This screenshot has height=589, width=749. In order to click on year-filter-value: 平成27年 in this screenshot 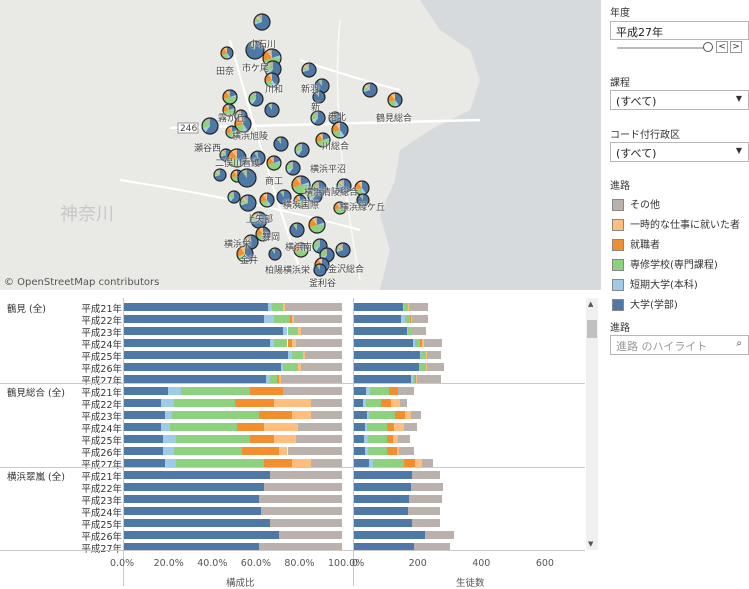, I will do `click(679, 30)`.